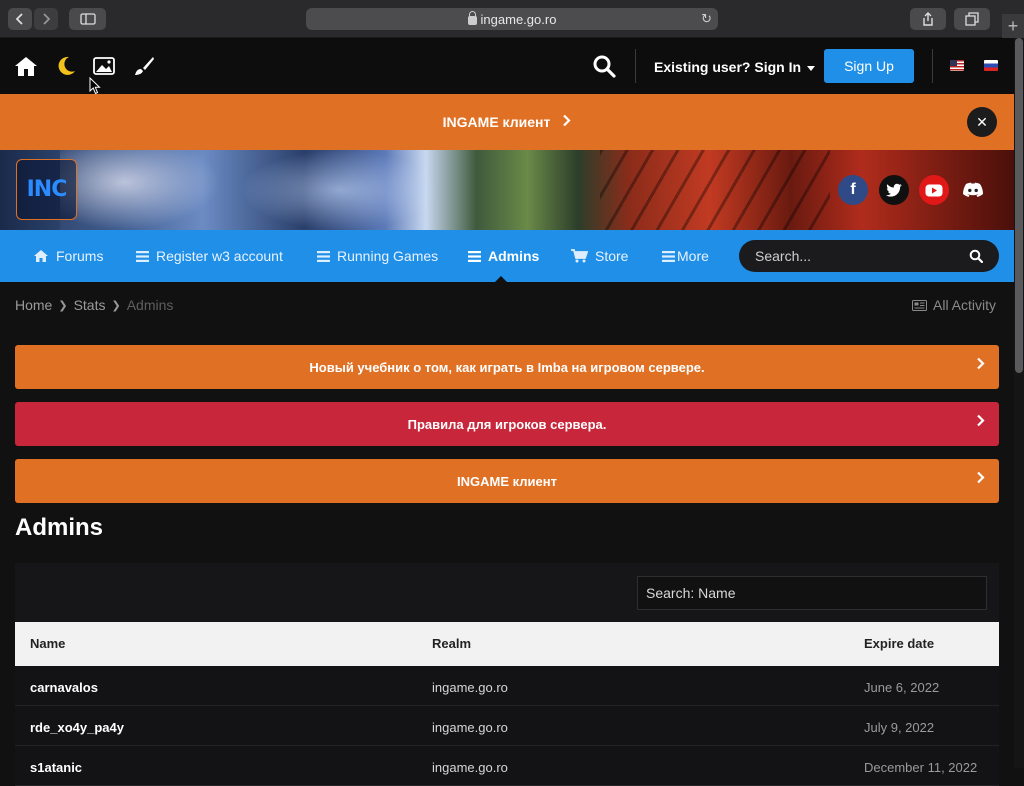  I want to click on user-bar: Existing user? Sign In Sign Up, so click(507, 66).